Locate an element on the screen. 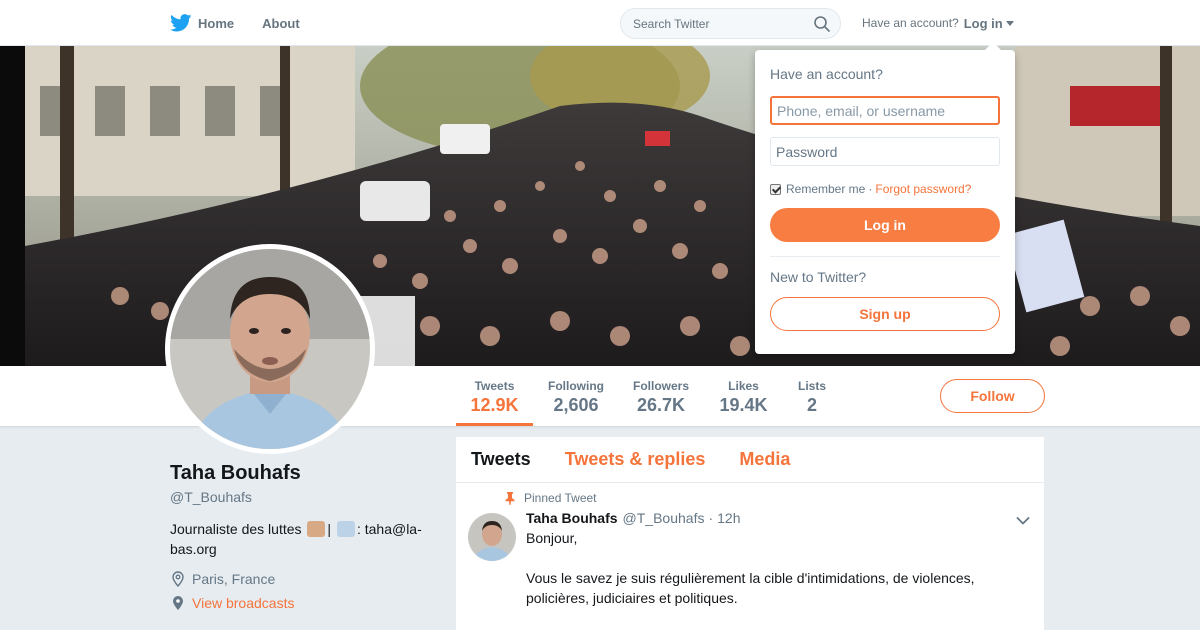 This screenshot has width=1200, height=630. timeline-tabs: Tweets Tweets & replies Media is located at coordinates (750, 460).